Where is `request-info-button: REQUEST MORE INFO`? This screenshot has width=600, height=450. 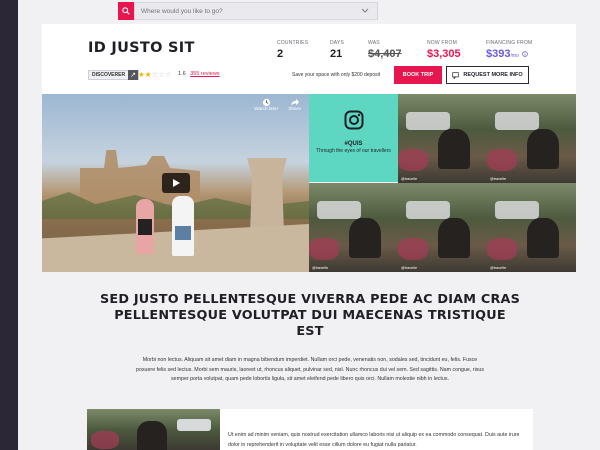 request-info-button: REQUEST MORE INFO is located at coordinates (487, 75).